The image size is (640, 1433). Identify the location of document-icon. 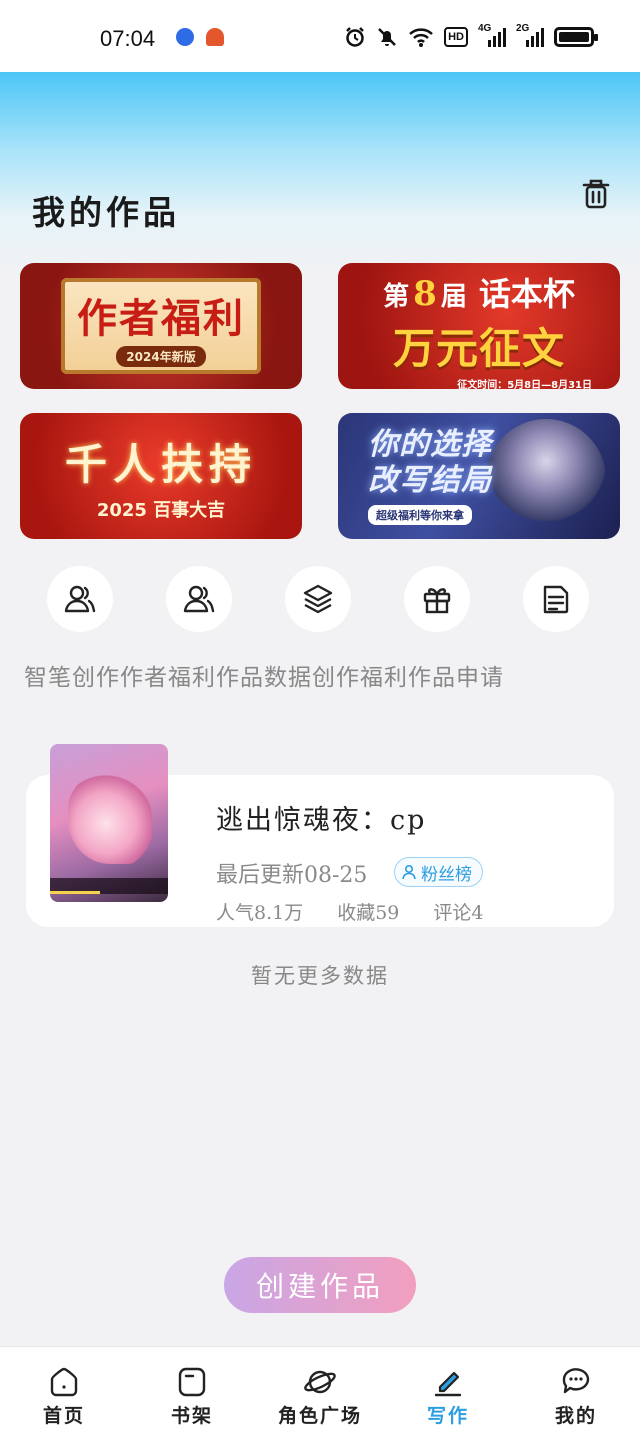
(556, 599).